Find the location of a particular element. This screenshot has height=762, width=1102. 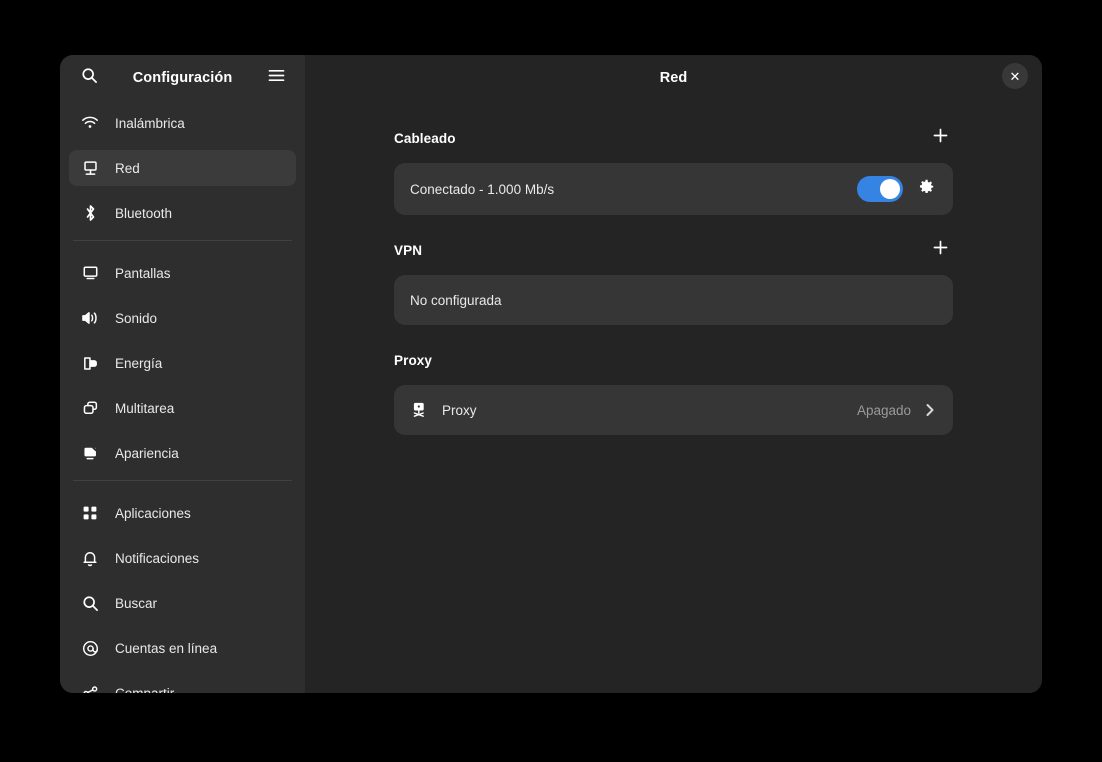

sidebar-item-notifications: Notificaciones is located at coordinates (182, 558).